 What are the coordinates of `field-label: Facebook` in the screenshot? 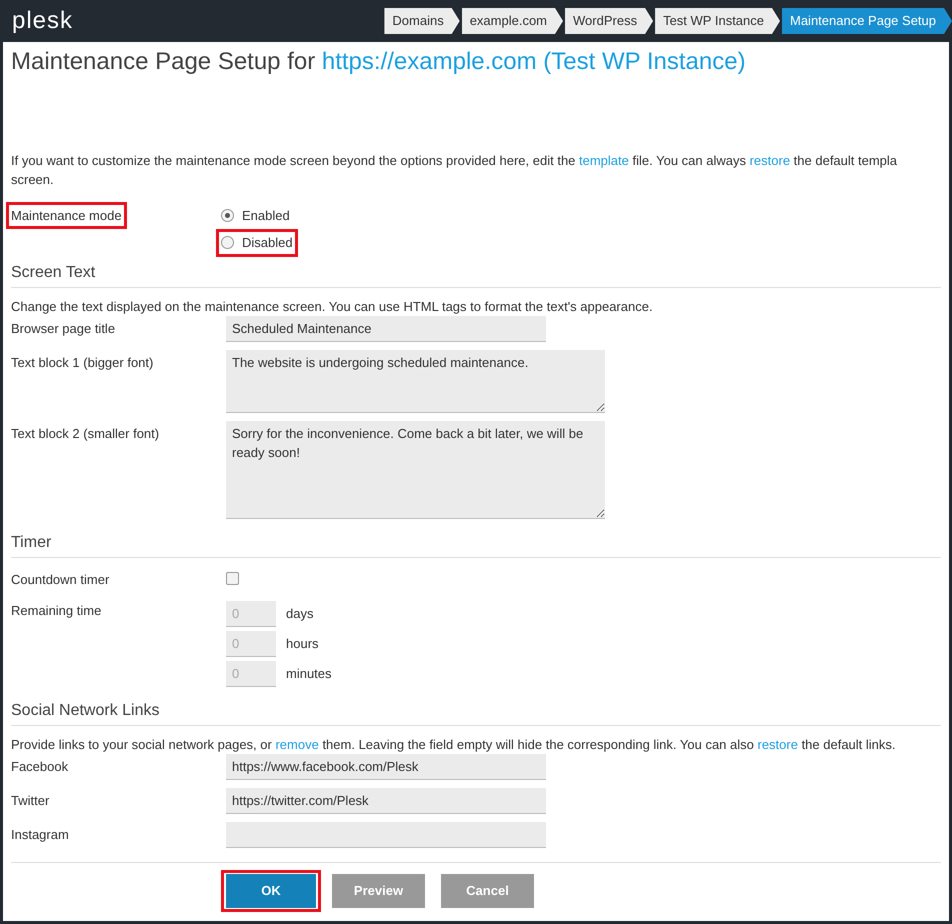 It's located at (39, 766).